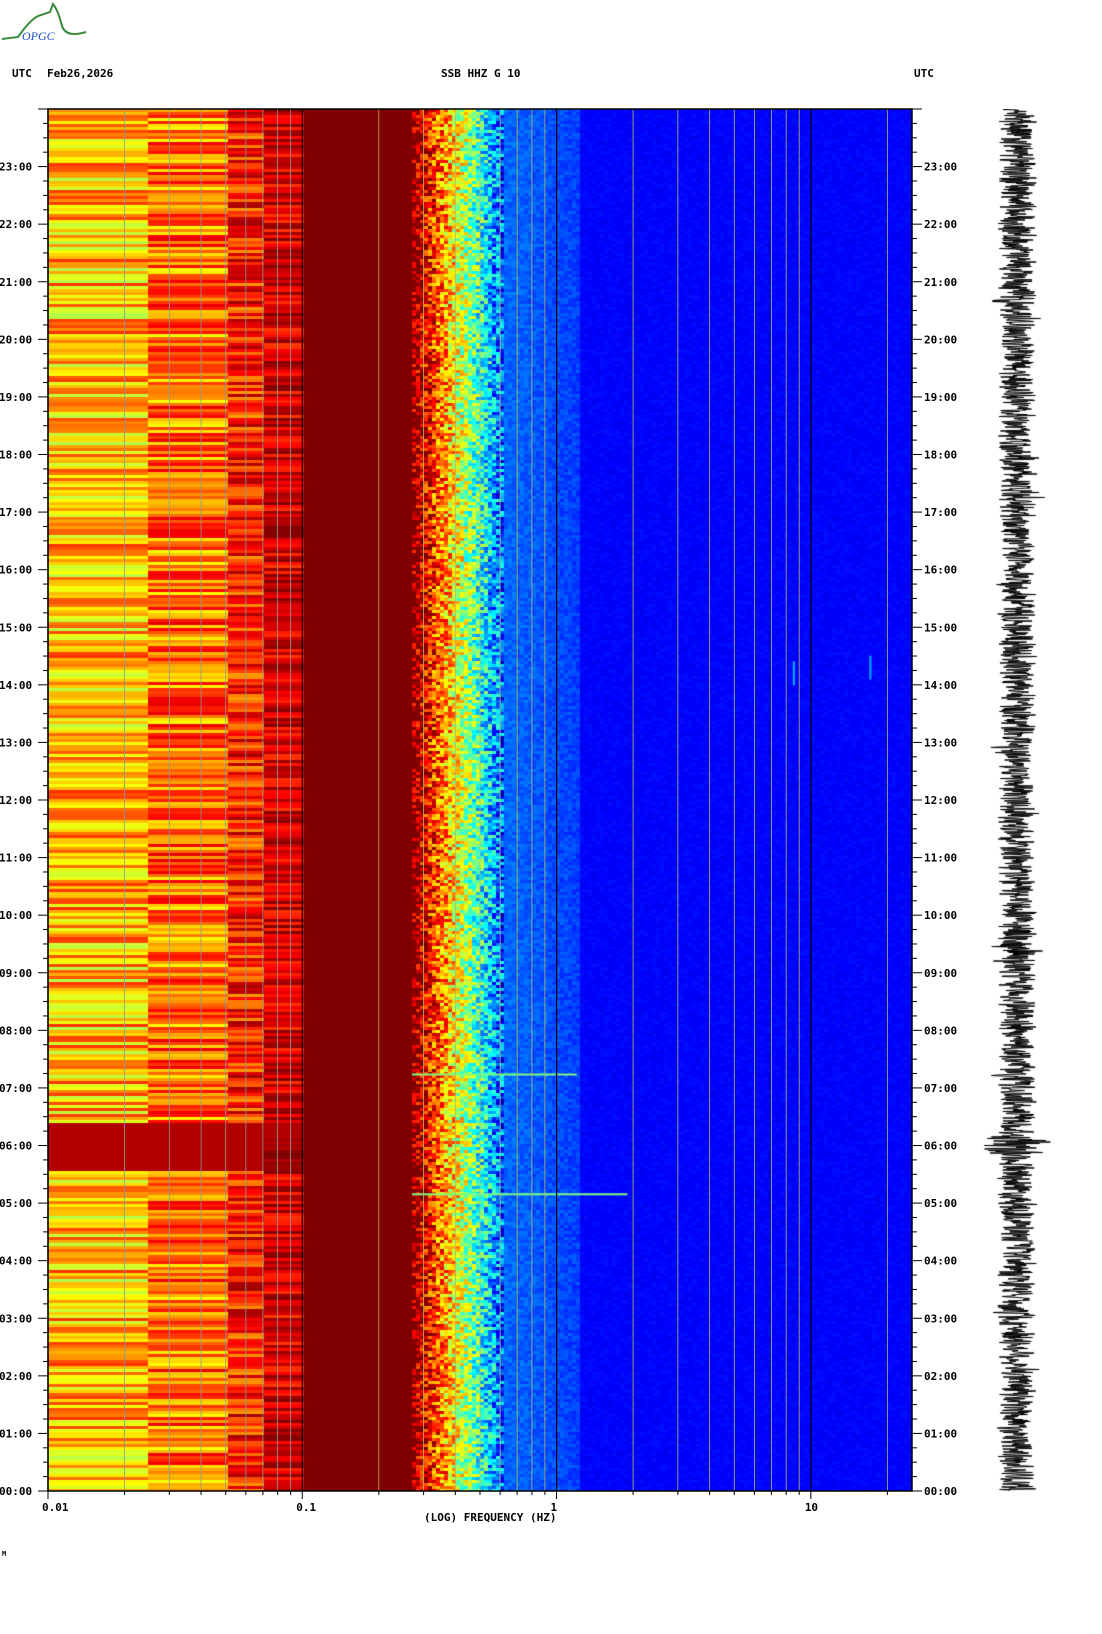 The image size is (1102, 1634). I want to click on y-tick-label-right: 16:00, so click(940, 570).